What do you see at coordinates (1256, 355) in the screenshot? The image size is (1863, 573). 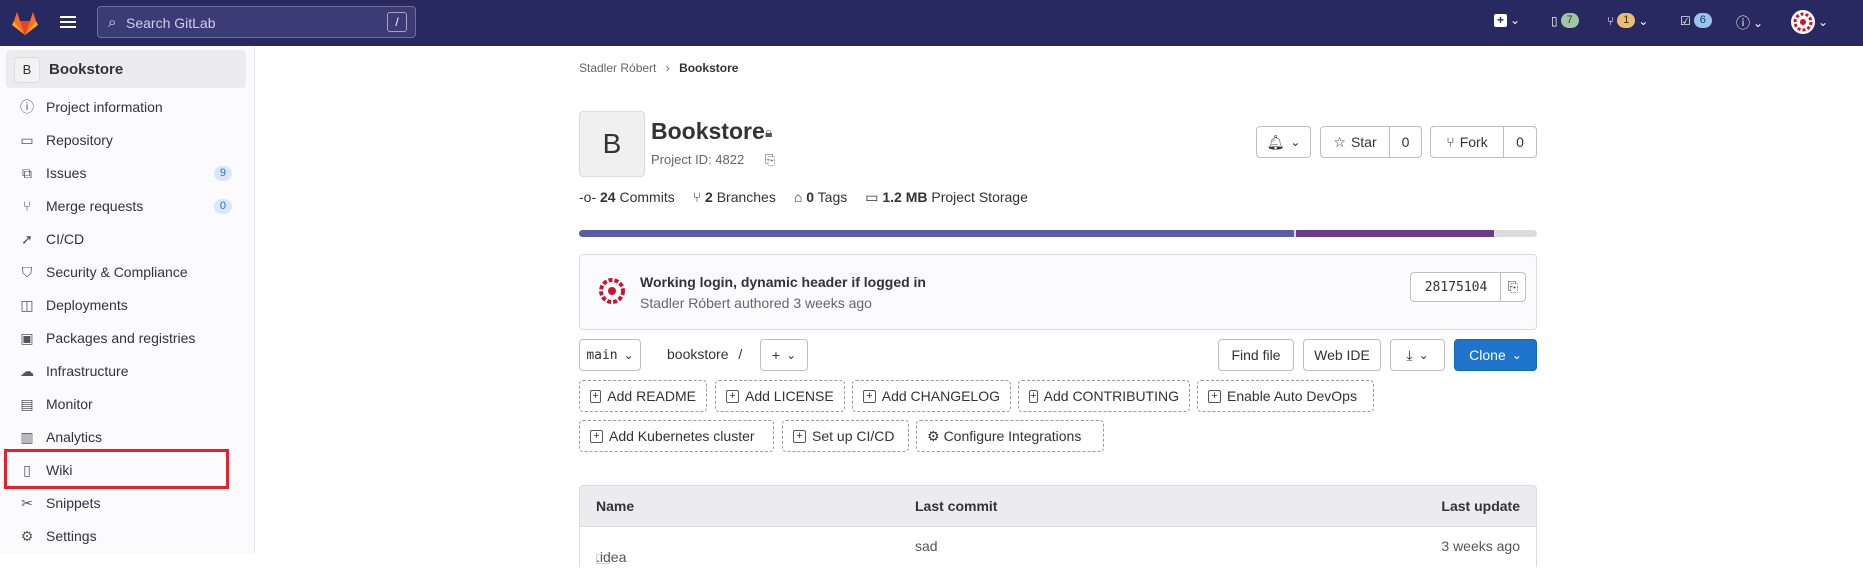 I see `find-file-button: Find file` at bounding box center [1256, 355].